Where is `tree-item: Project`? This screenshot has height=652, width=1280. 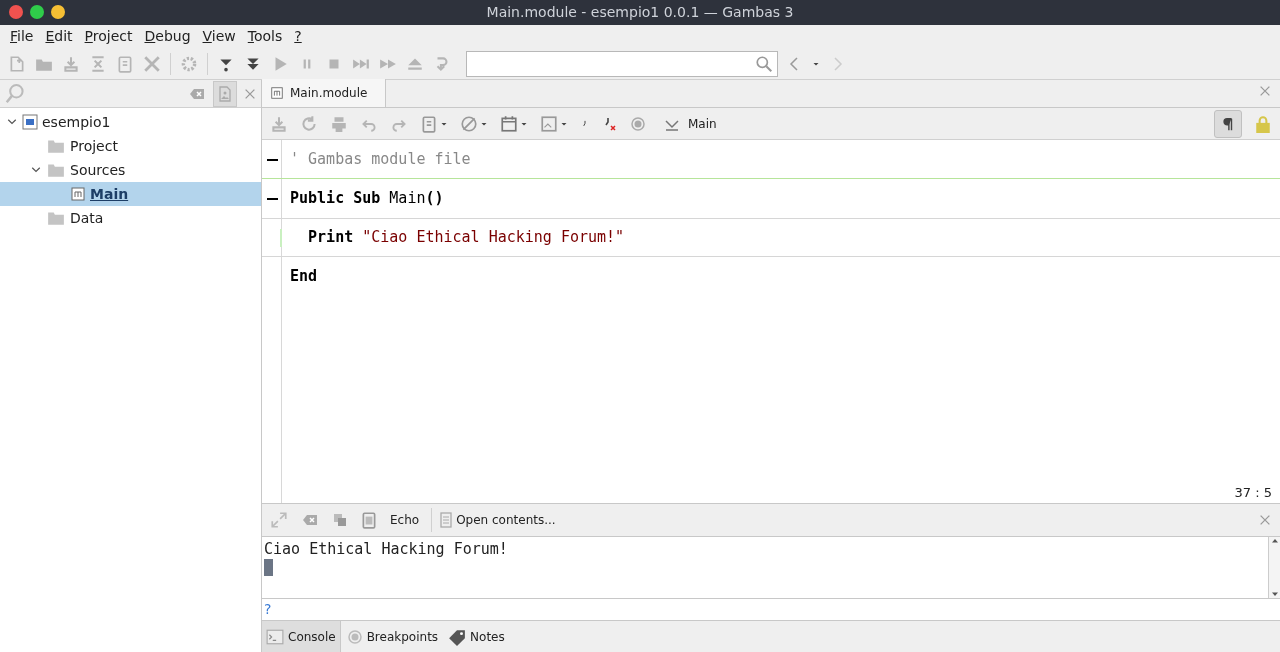 tree-item: Project is located at coordinates (130, 146).